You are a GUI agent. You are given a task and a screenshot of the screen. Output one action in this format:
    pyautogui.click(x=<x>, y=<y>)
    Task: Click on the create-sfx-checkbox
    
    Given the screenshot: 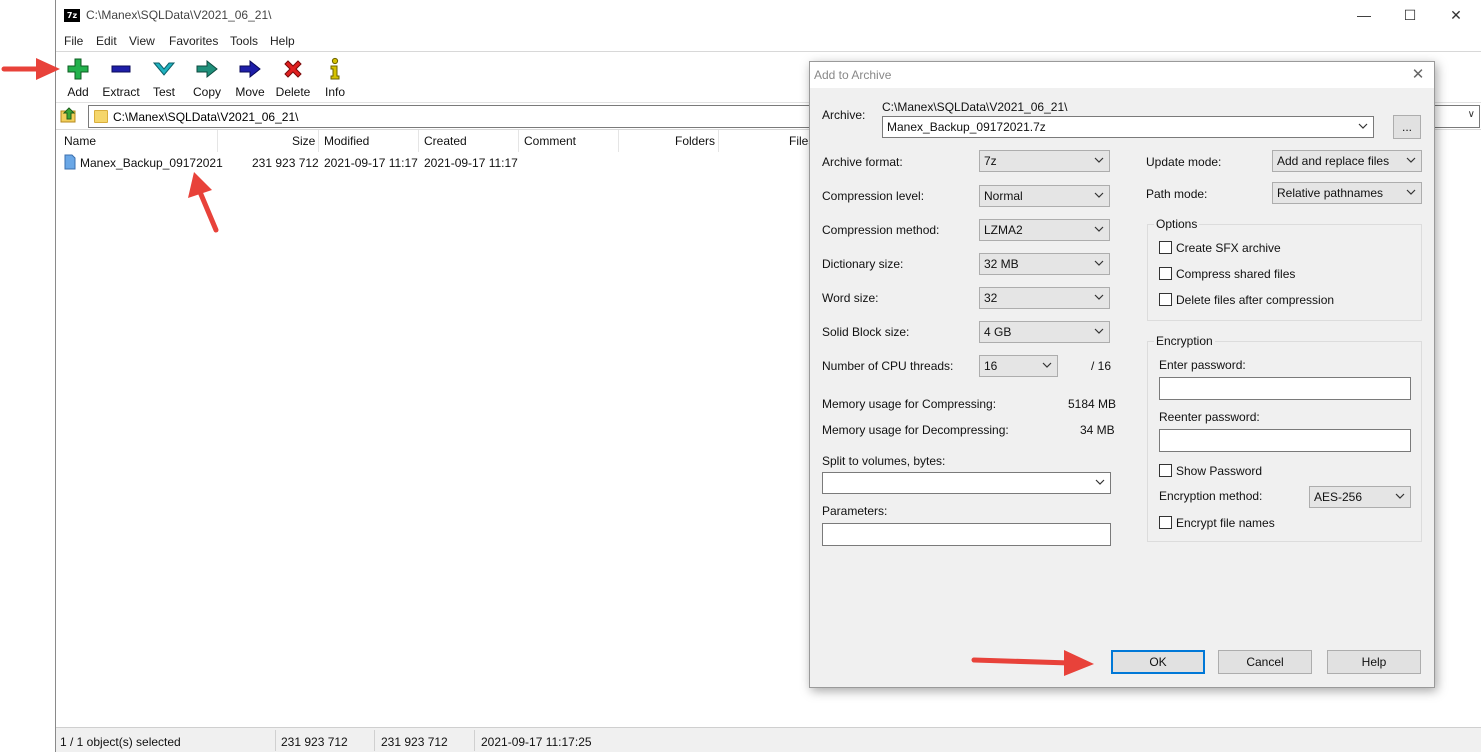 What is the action you would take?
    pyautogui.click(x=1165, y=247)
    